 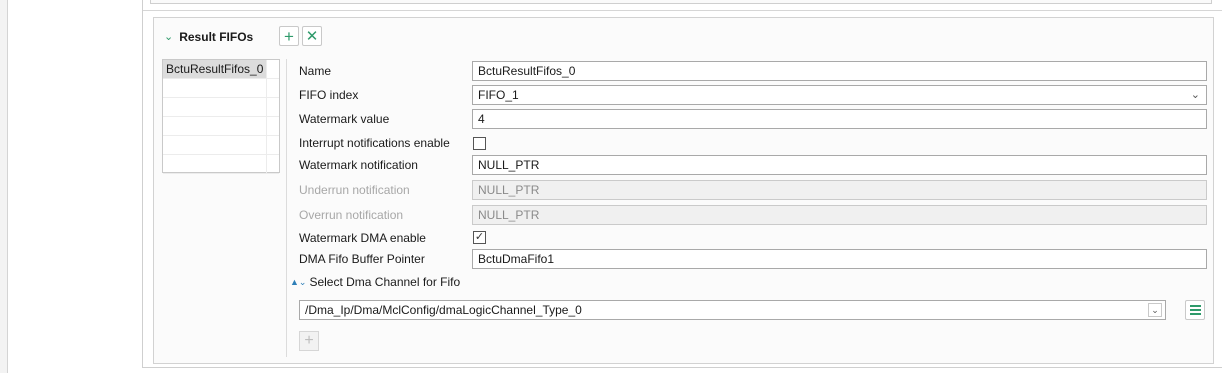 What do you see at coordinates (329, 95) in the screenshot?
I see `fifo-index-label: FIFO index` at bounding box center [329, 95].